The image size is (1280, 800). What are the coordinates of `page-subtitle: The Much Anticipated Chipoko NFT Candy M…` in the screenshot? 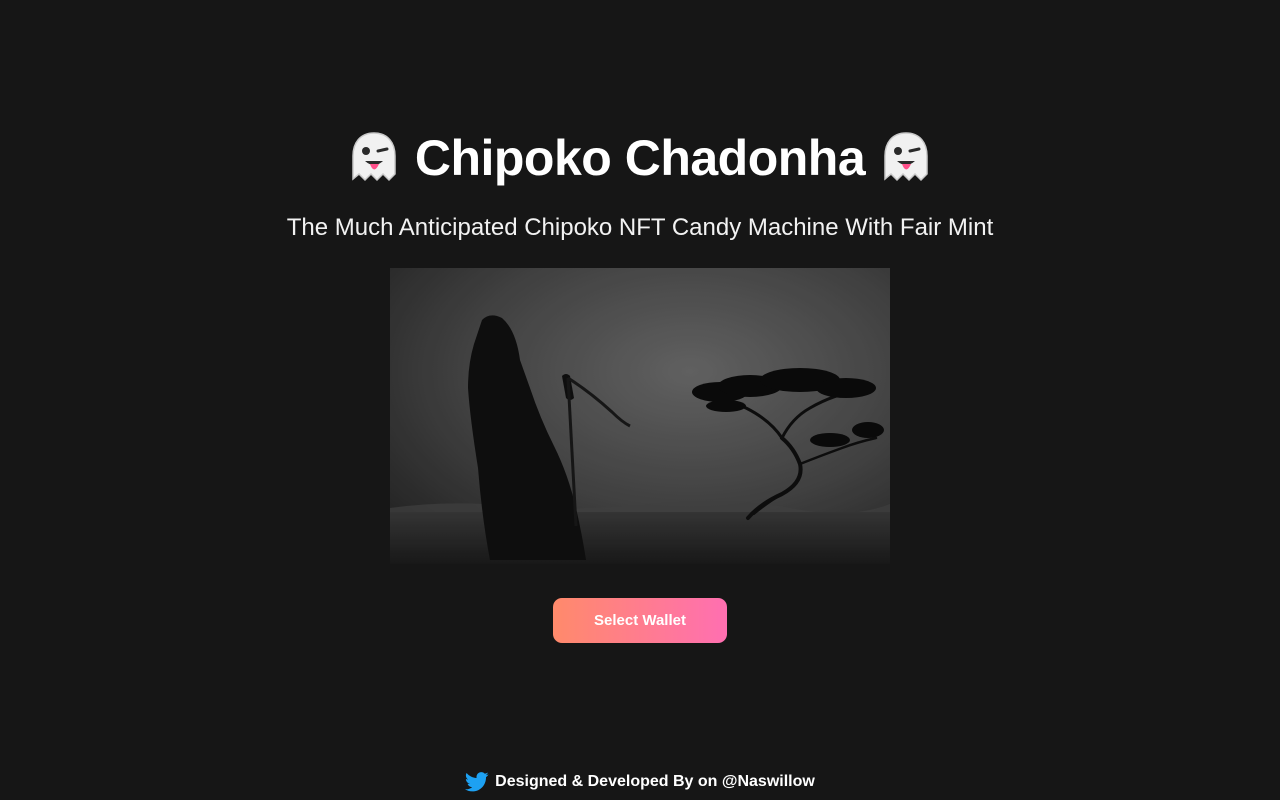 It's located at (640, 227).